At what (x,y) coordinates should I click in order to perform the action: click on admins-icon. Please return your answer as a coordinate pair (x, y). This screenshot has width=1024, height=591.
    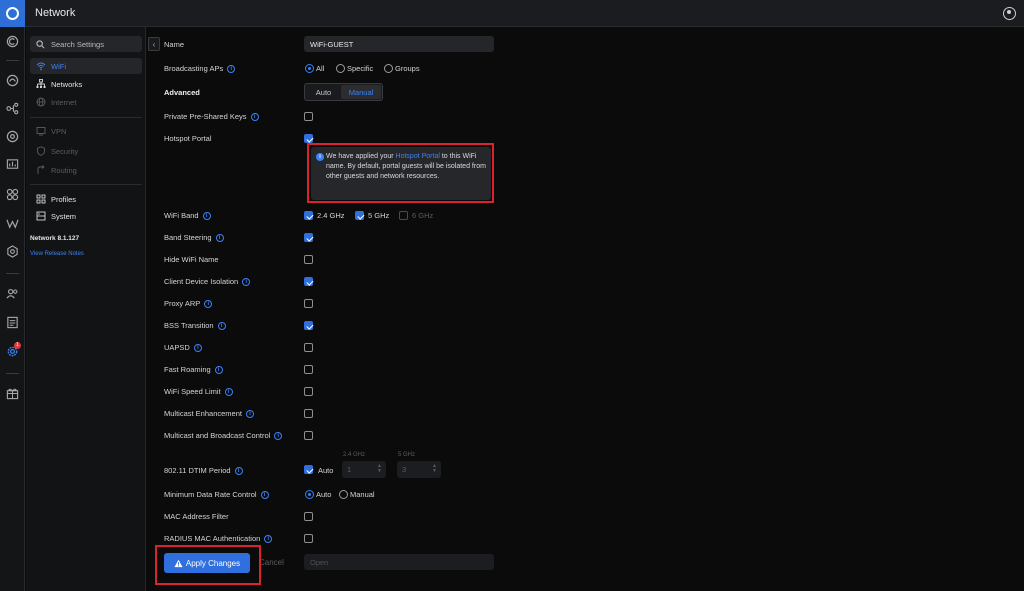
    Looking at the image, I should click on (12, 293).